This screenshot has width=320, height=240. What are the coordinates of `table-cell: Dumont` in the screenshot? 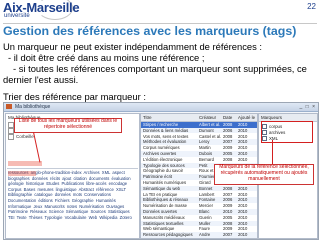 It's located at (206, 130).